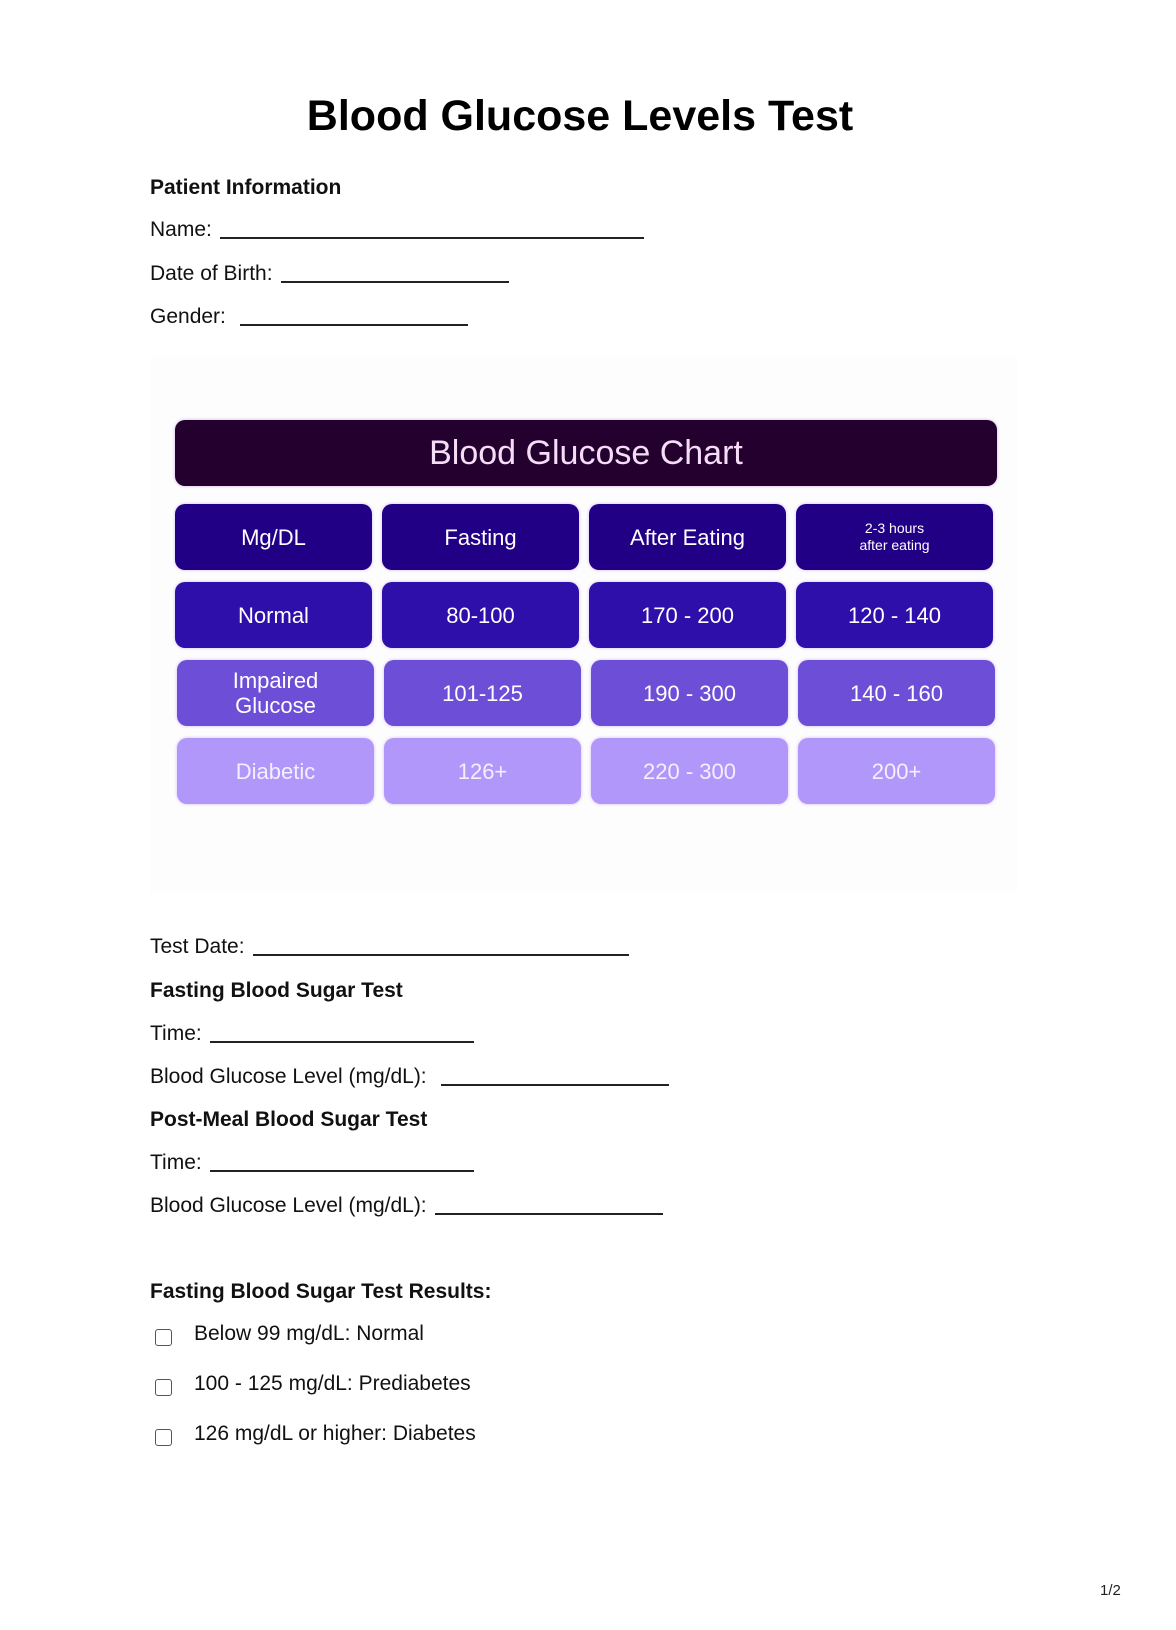 The width and height of the screenshot is (1176, 1630). What do you see at coordinates (431, 237) in the screenshot?
I see `name-input-line` at bounding box center [431, 237].